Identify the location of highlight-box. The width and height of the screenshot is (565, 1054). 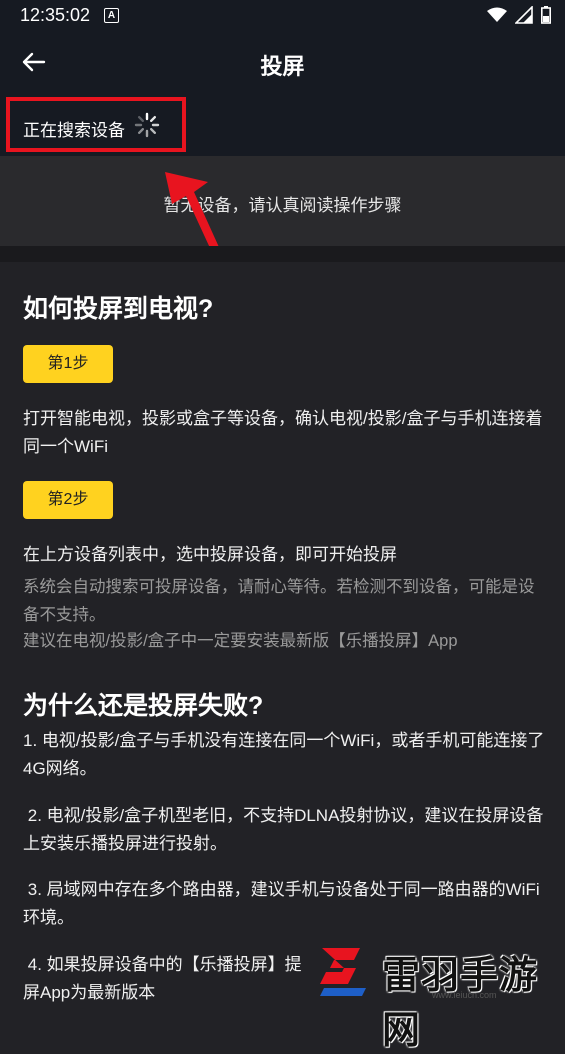
(96, 124).